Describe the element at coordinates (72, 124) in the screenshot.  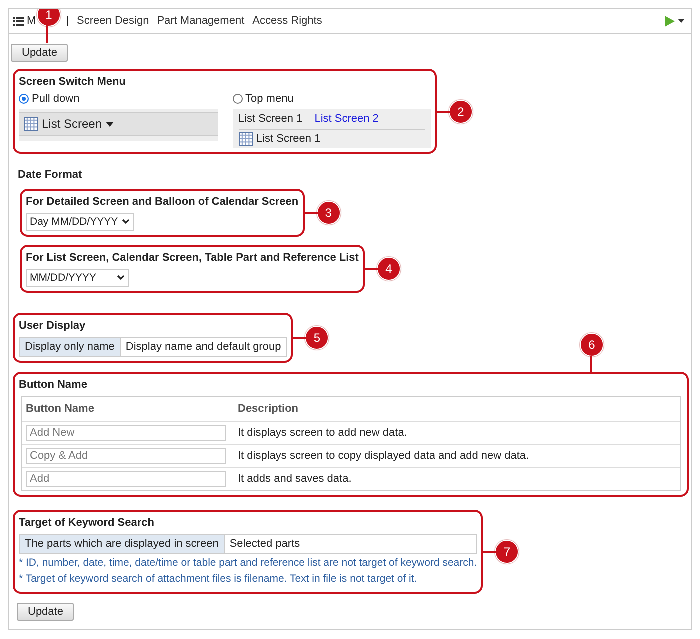
I see `preview-label: List Screen` at that location.